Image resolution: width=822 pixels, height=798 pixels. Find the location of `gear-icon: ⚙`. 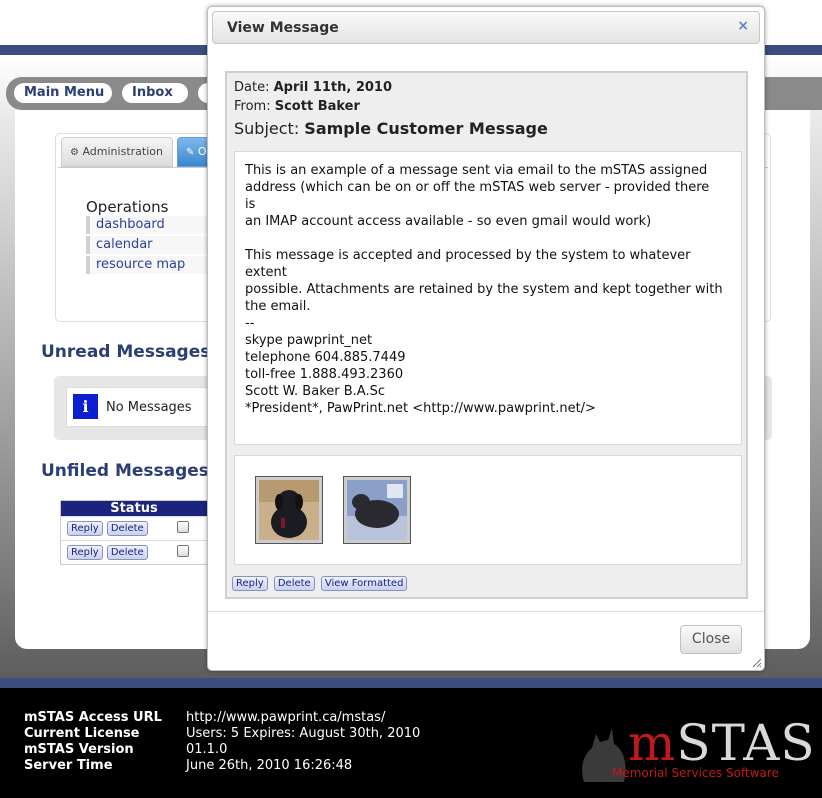

gear-icon: ⚙ is located at coordinates (74, 152).